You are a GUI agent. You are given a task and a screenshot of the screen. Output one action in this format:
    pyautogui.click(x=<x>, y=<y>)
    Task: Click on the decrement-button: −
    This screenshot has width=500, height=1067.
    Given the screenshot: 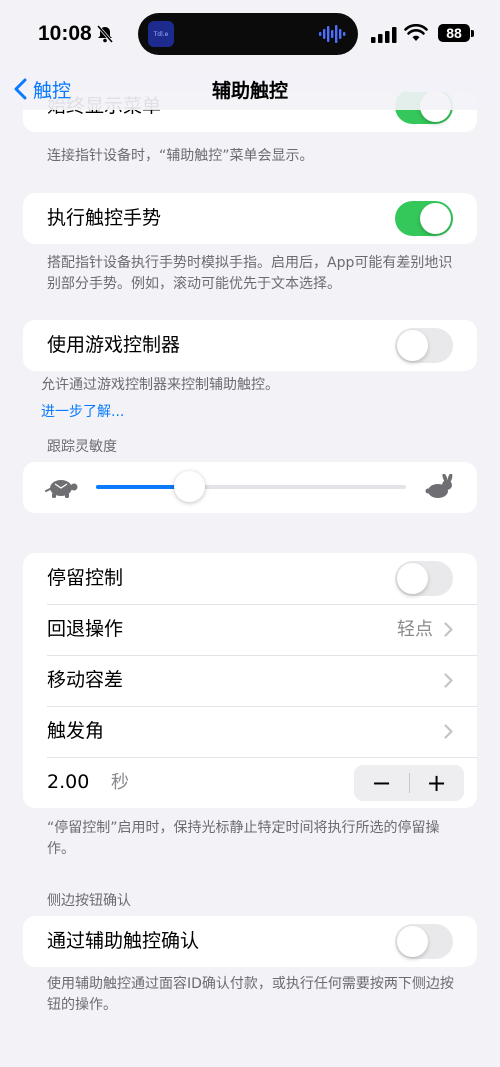 What is the action you would take?
    pyautogui.click(x=381, y=783)
    